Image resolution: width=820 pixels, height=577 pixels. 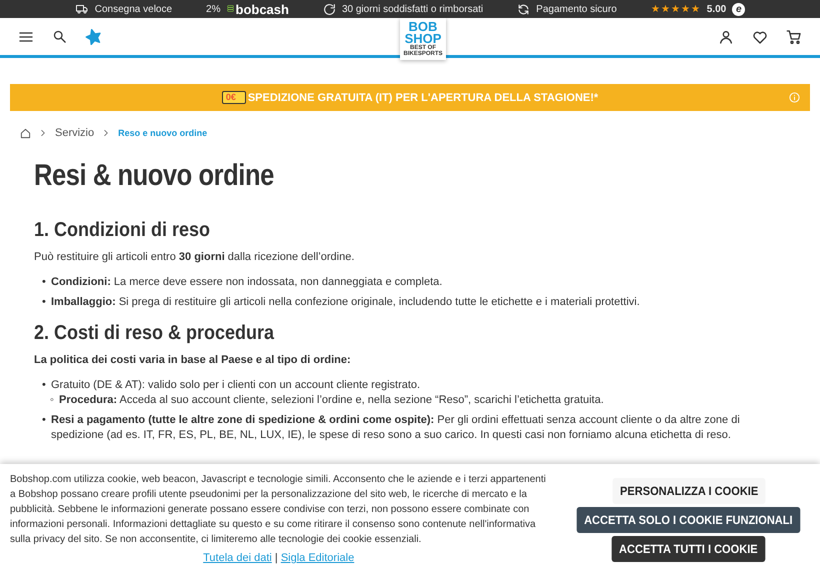 I want to click on list-item-text: Resi a pagamento (tutte le altre zone di spedizione & ordini come ospite): Per gli ordini effettuati senza account cliente o da altre zone di spedizione (ad es. IT, FR, ES, PL, BE, NL, LUX, IE), le spese di reso sono a suo carico. In questi casi non forniamo alcuna etichetta di reso., so click(x=396, y=428).